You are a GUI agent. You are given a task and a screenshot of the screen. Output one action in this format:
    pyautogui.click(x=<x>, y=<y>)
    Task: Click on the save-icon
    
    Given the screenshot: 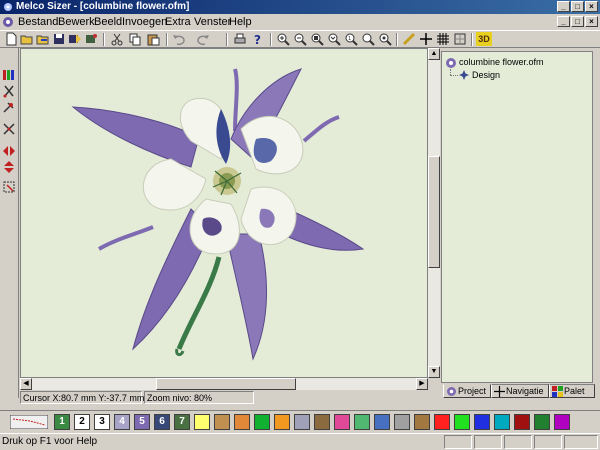 What is the action you would take?
    pyautogui.click(x=59, y=39)
    